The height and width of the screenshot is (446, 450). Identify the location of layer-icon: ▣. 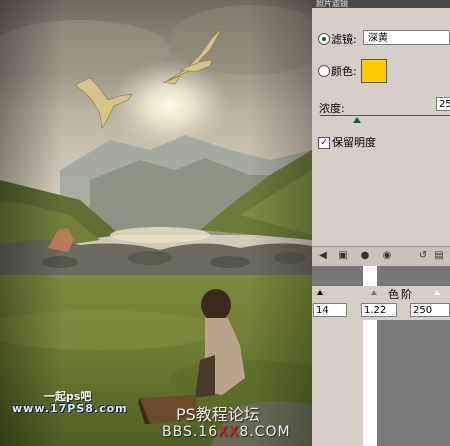
(343, 256).